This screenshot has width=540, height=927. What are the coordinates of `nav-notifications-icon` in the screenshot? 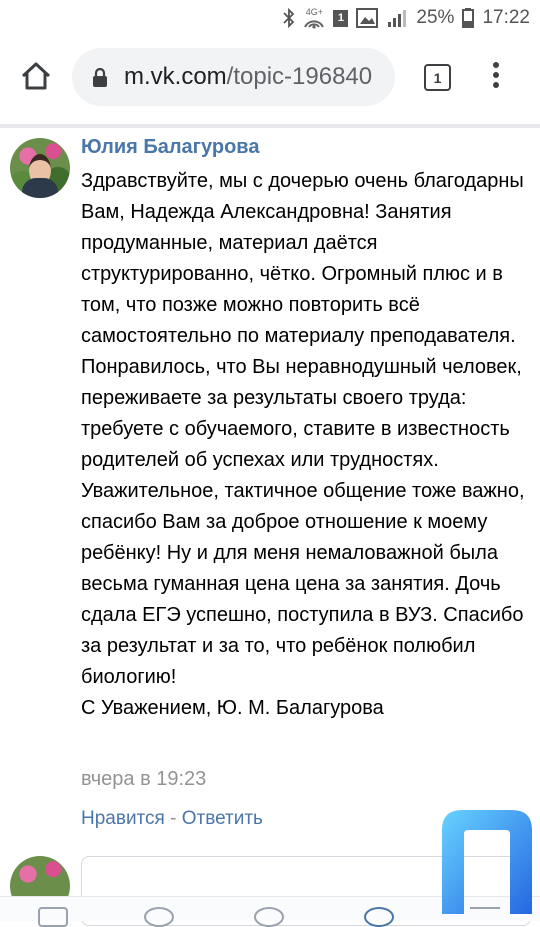 It's located at (379, 917).